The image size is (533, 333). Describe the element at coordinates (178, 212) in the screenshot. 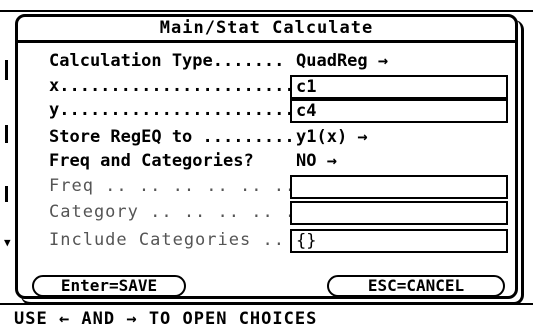

I see `category-label: Category .. .. .. .. ..` at that location.